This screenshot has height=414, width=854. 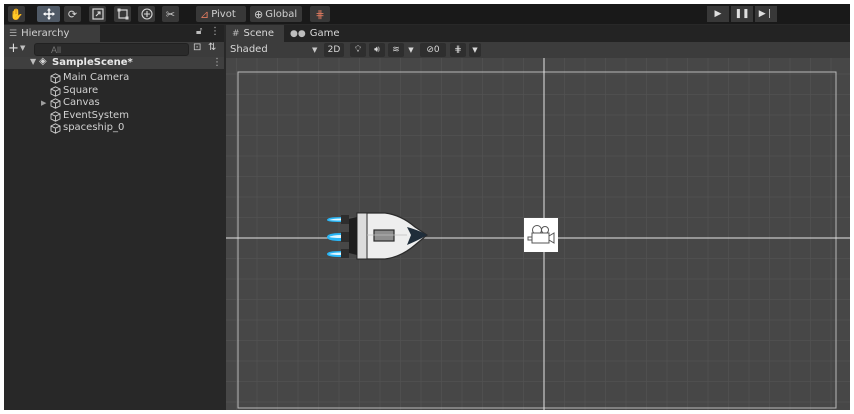 I want to click on expand-arrow-icon: ▶, so click(x=43, y=103).